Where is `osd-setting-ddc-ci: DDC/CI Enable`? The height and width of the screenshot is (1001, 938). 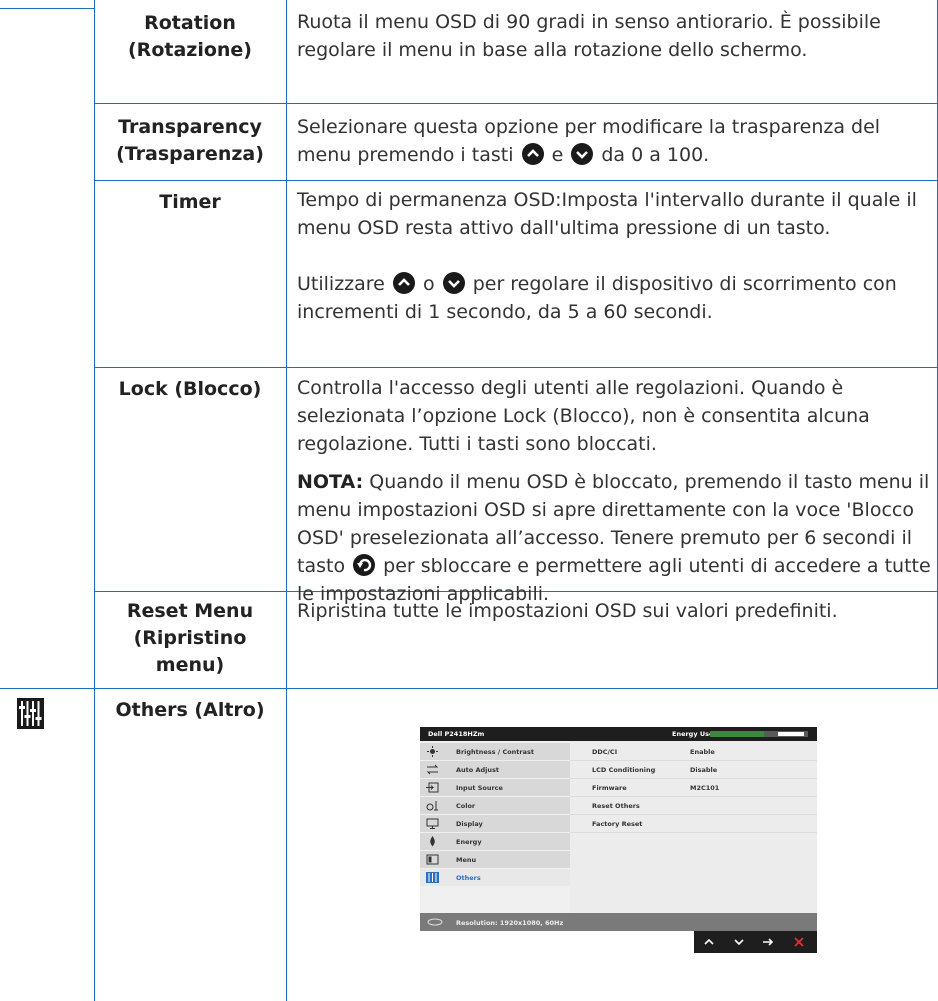
osd-setting-ddc-ci: DDC/CI Enable is located at coordinates (693, 752).